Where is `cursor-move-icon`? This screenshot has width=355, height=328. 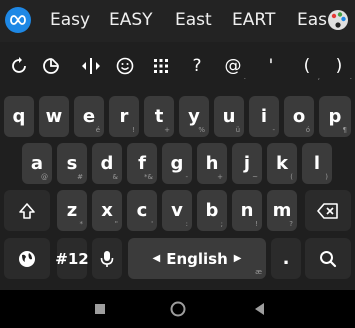
cursor-move-icon is located at coordinates (91, 66).